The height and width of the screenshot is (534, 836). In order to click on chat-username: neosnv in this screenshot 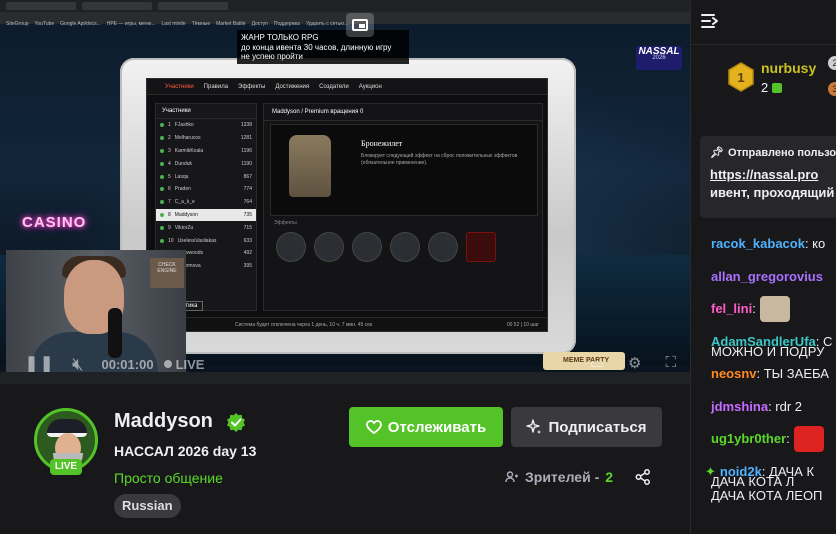, I will do `click(734, 374)`.